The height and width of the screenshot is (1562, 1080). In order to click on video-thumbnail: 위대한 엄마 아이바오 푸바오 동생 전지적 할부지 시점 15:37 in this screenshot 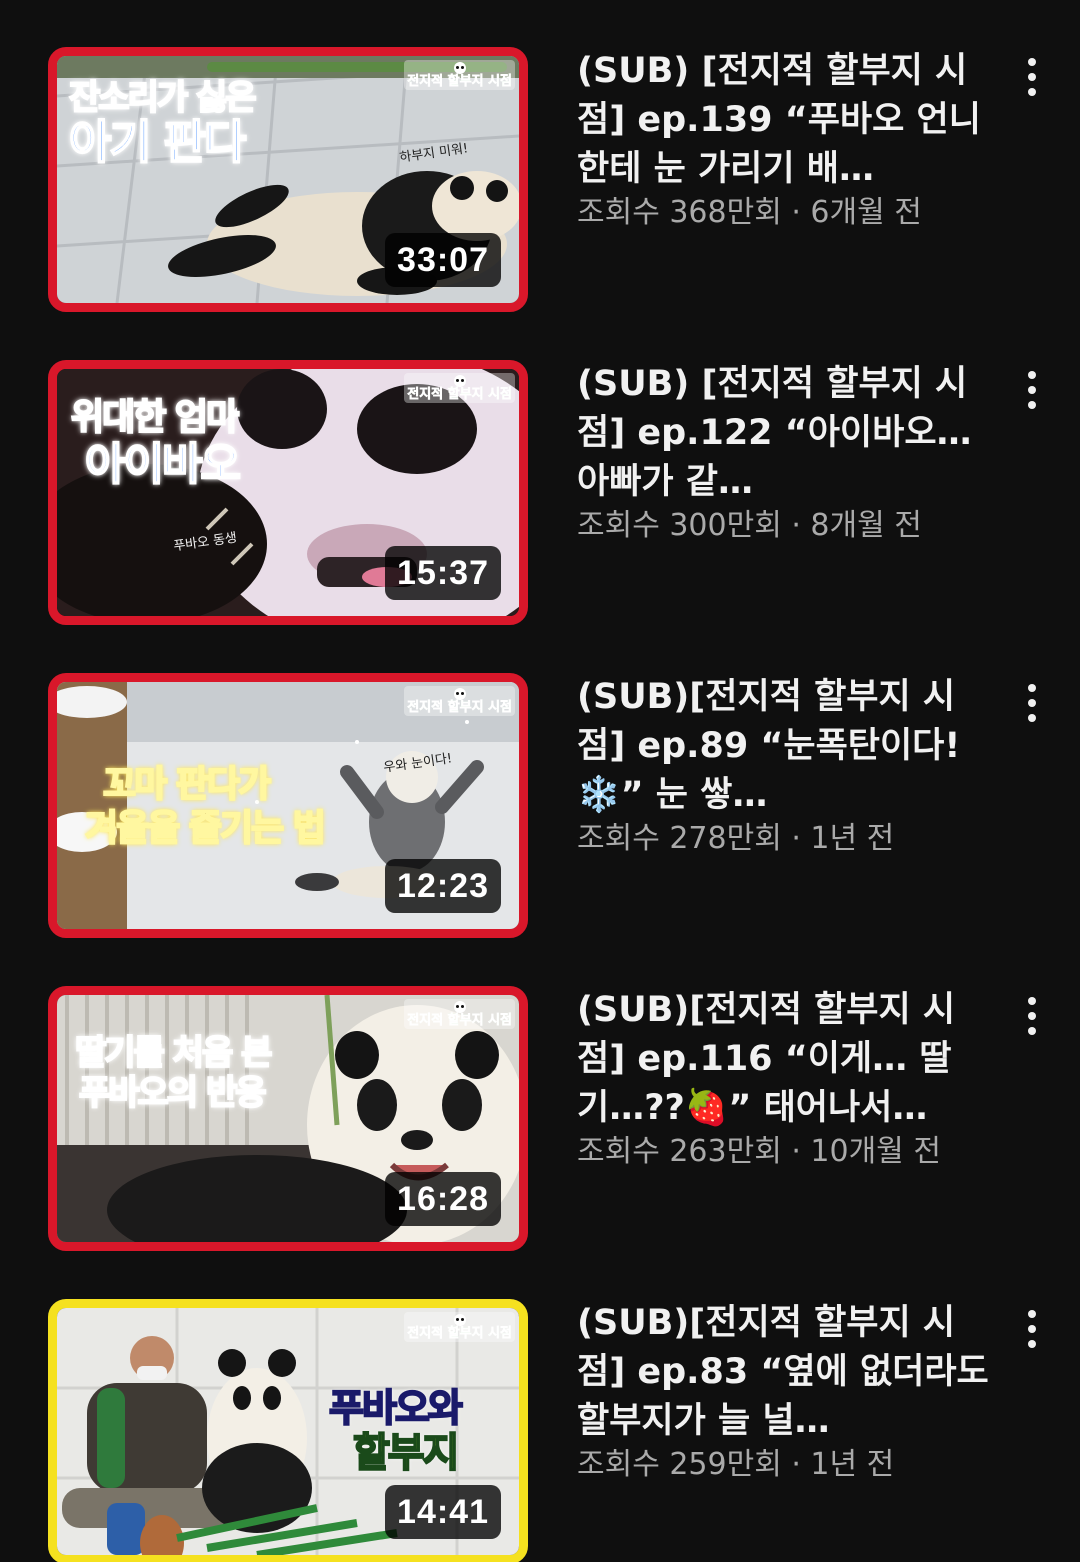, I will do `click(288, 492)`.